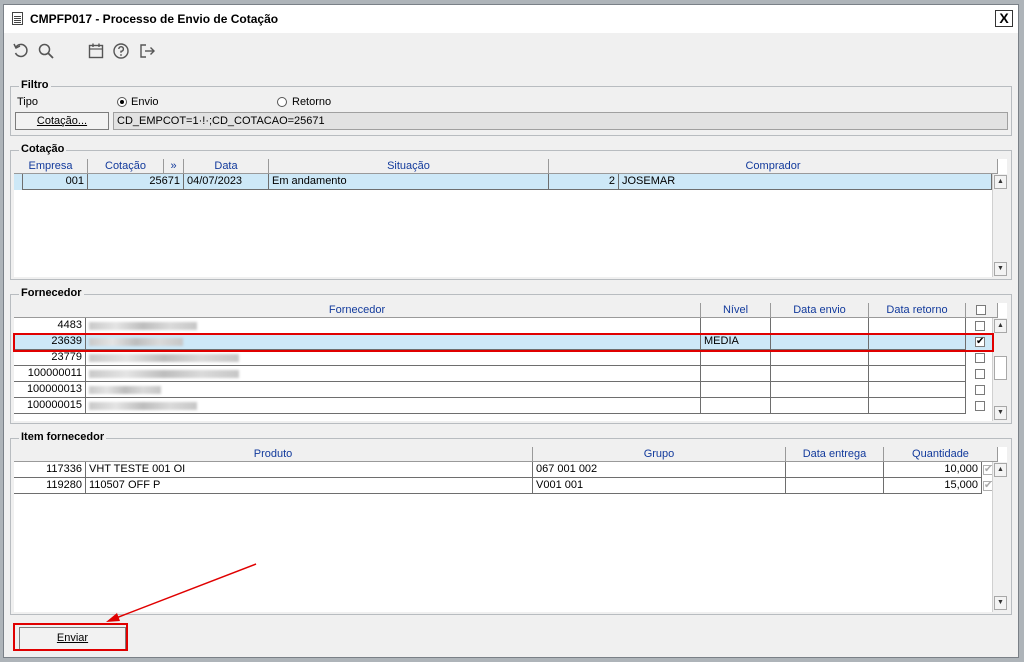 This screenshot has height=662, width=1024. Describe the element at coordinates (181, 592) in the screenshot. I see `annotation-arrow-icon` at that location.